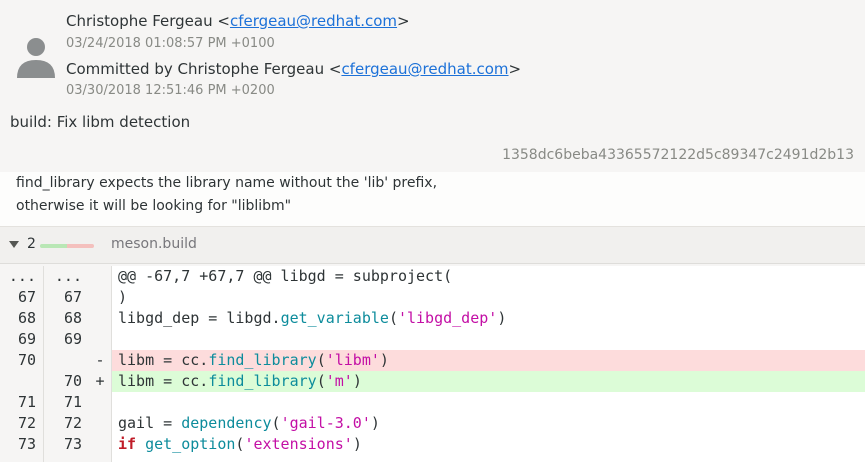 This screenshot has height=462, width=865. What do you see at coordinates (488, 360) in the screenshot?
I see `code-cell: libm = cc.find_library('libm')` at bounding box center [488, 360].